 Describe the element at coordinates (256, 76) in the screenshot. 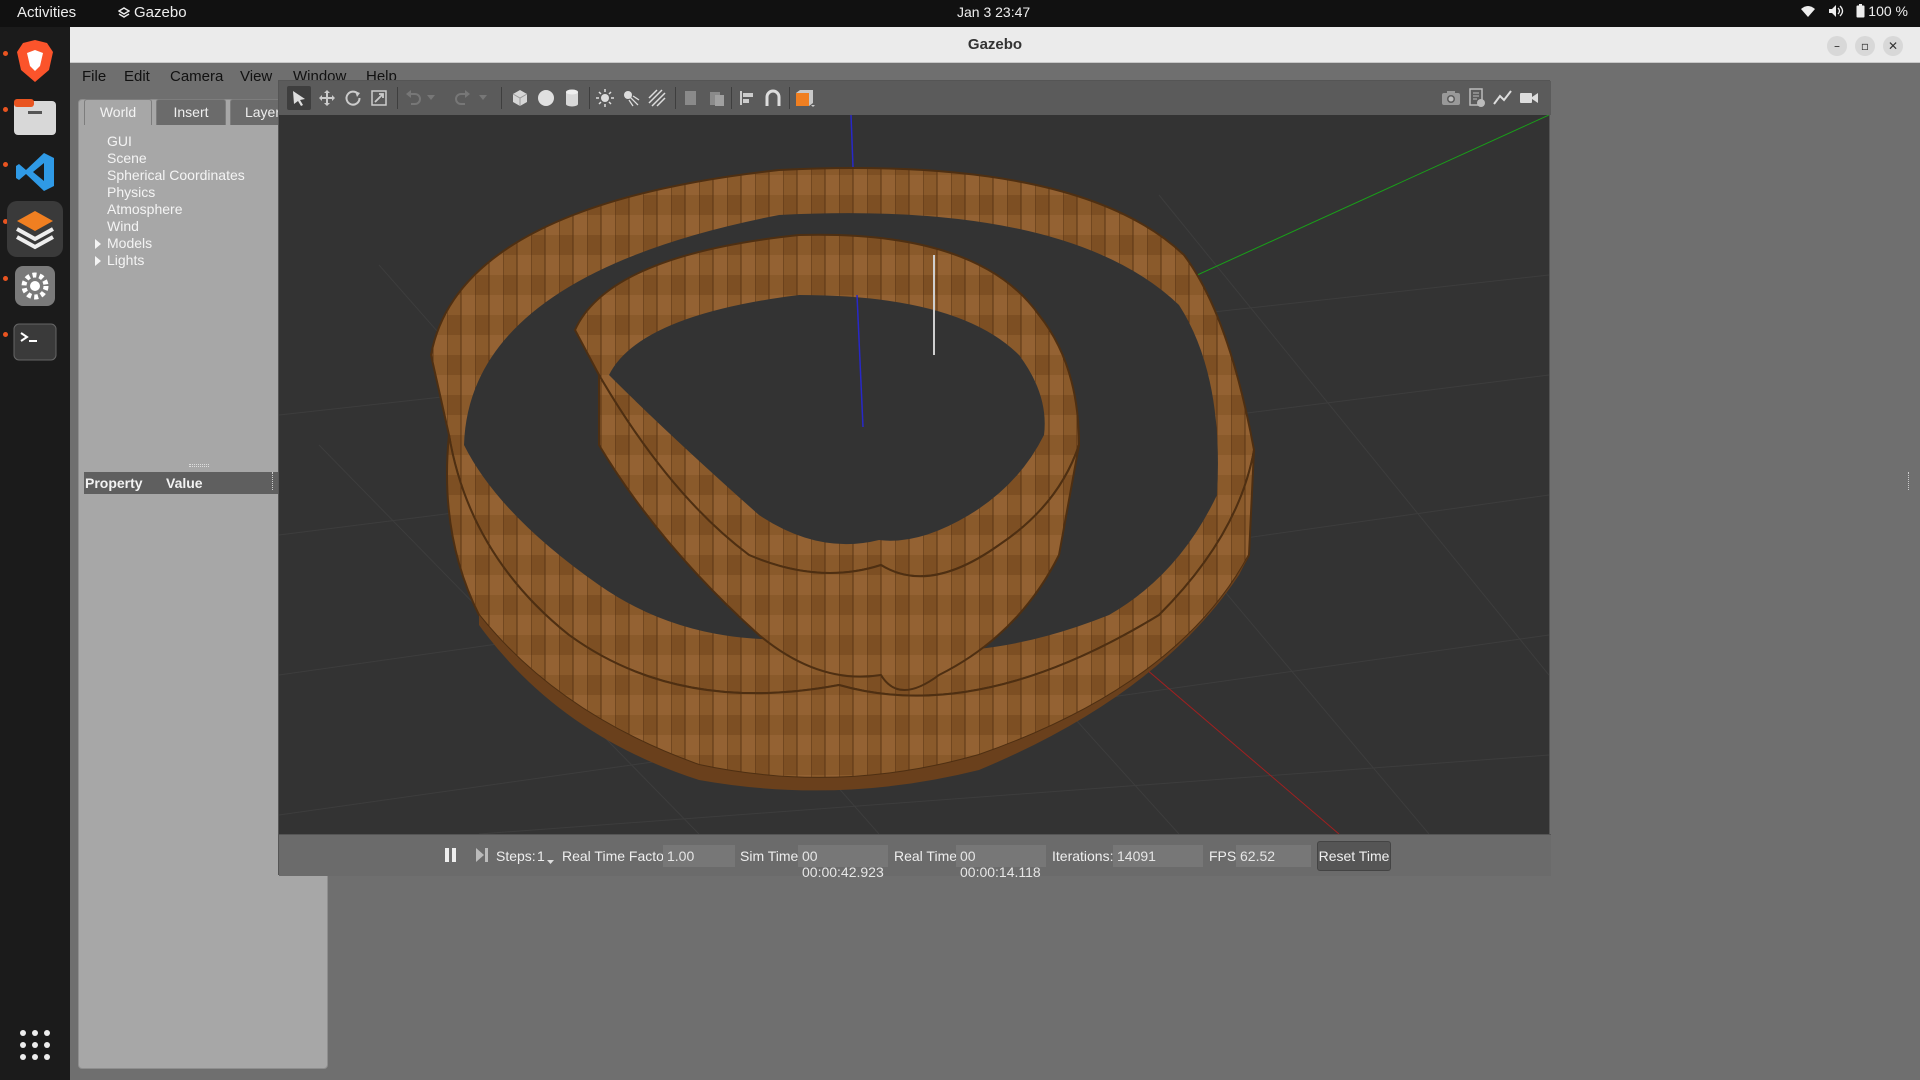

I see `menu-view: View` at that location.